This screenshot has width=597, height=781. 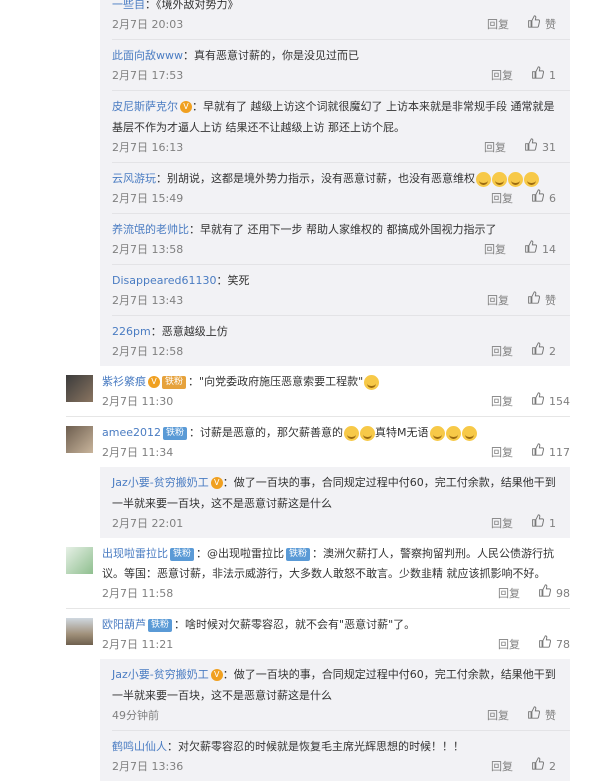 What do you see at coordinates (150, 229) in the screenshot?
I see `reply-author: 养流氓的老帅比` at bounding box center [150, 229].